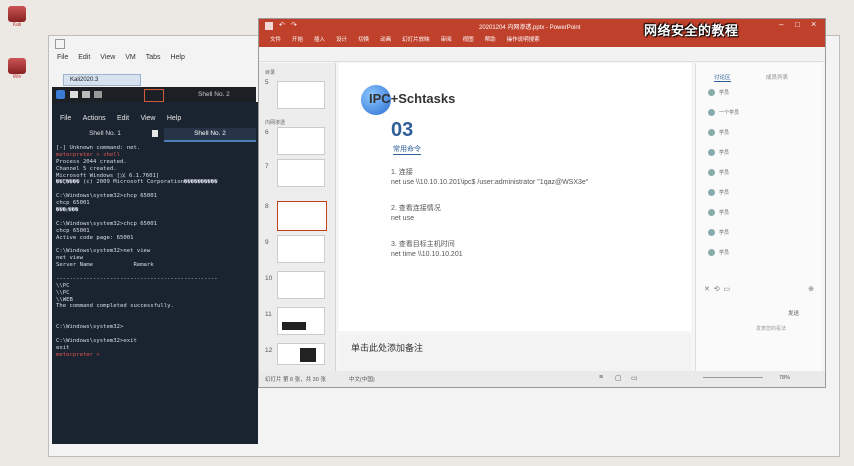 The image size is (854, 466). I want to click on vm-icon, so click(17, 14).